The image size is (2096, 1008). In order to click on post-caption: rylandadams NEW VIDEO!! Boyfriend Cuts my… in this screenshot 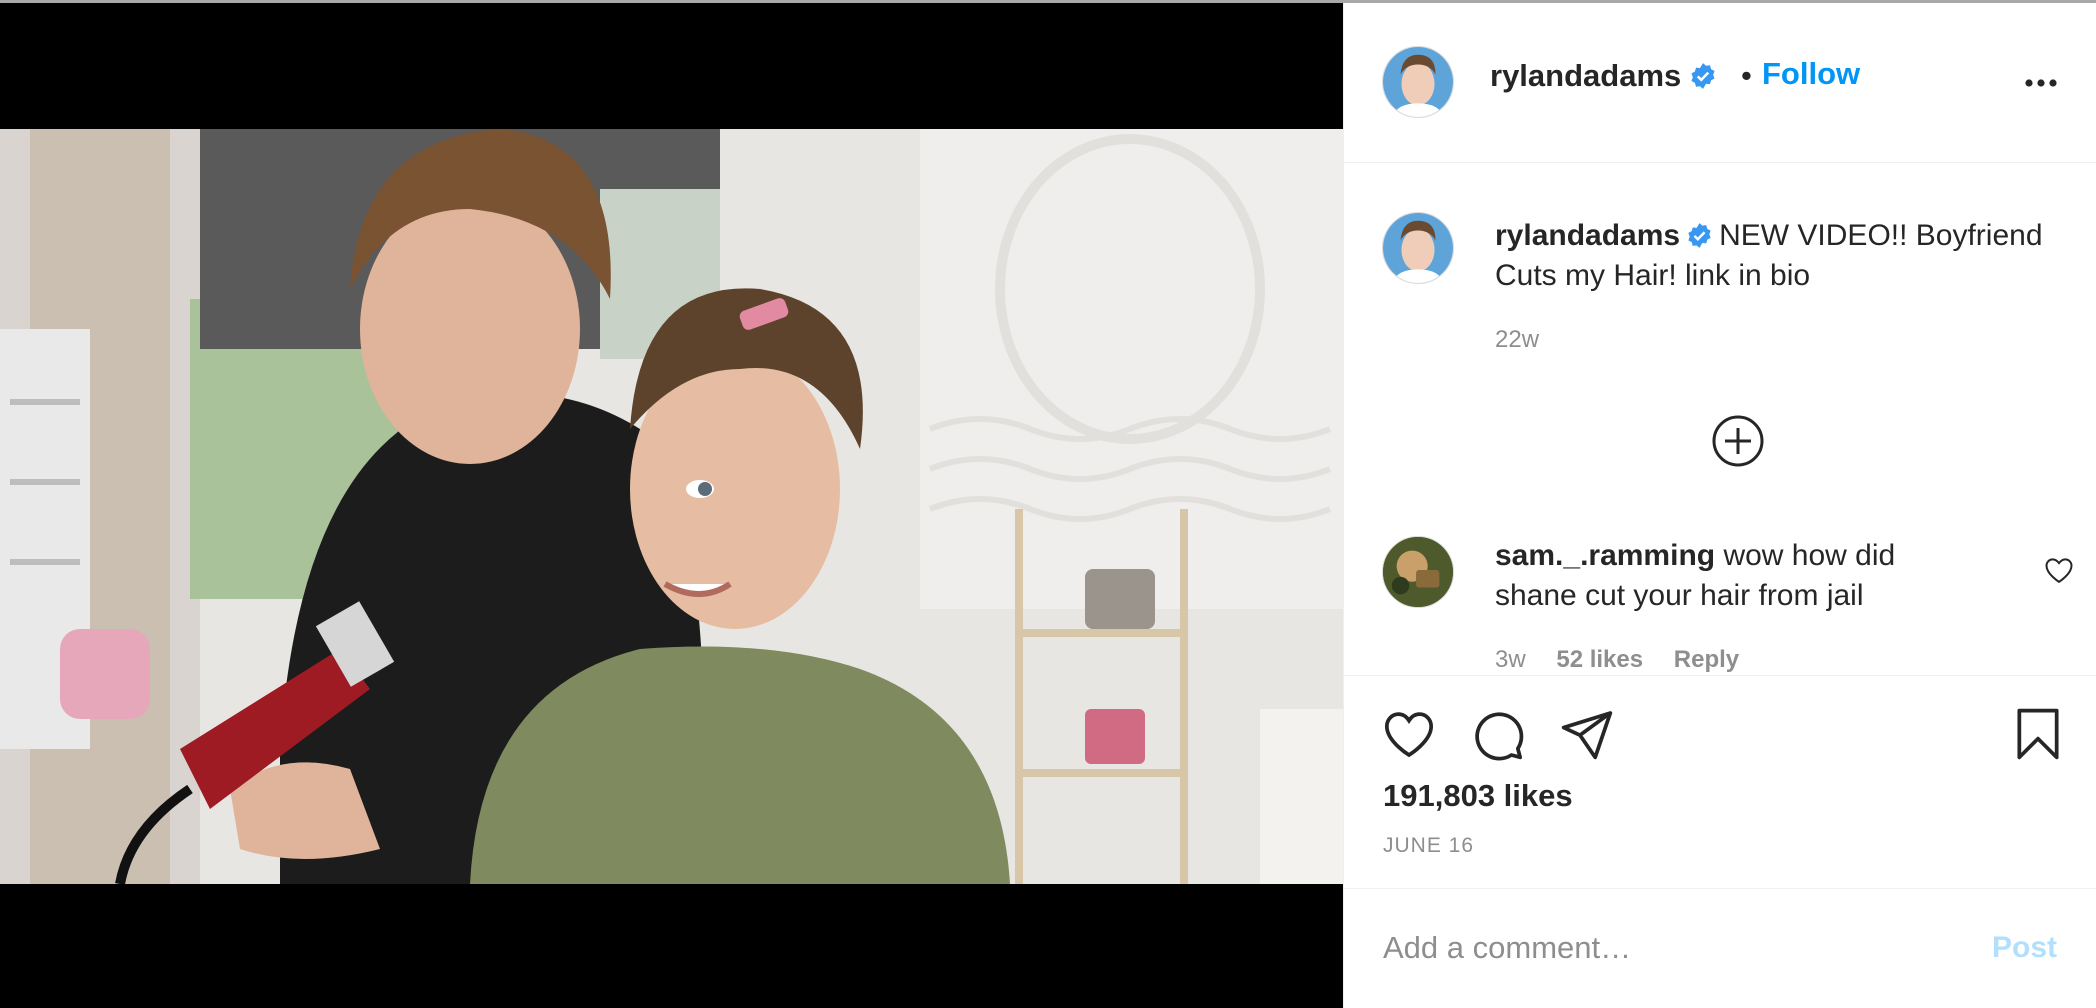, I will do `click(1775, 256)`.